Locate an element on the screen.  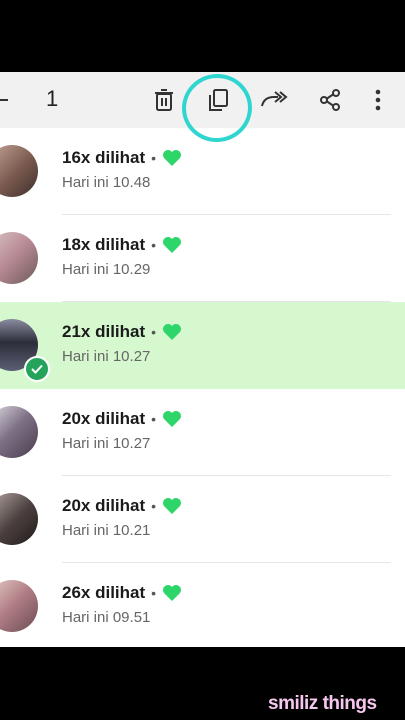
view-count: 26x dilihat • is located at coordinates (122, 593).